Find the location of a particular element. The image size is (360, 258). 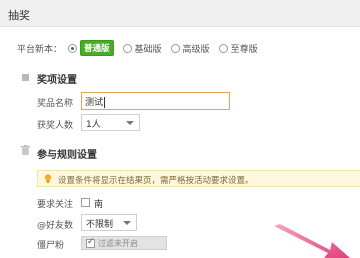

version-option-advanced: 高级版 is located at coordinates (190, 48).